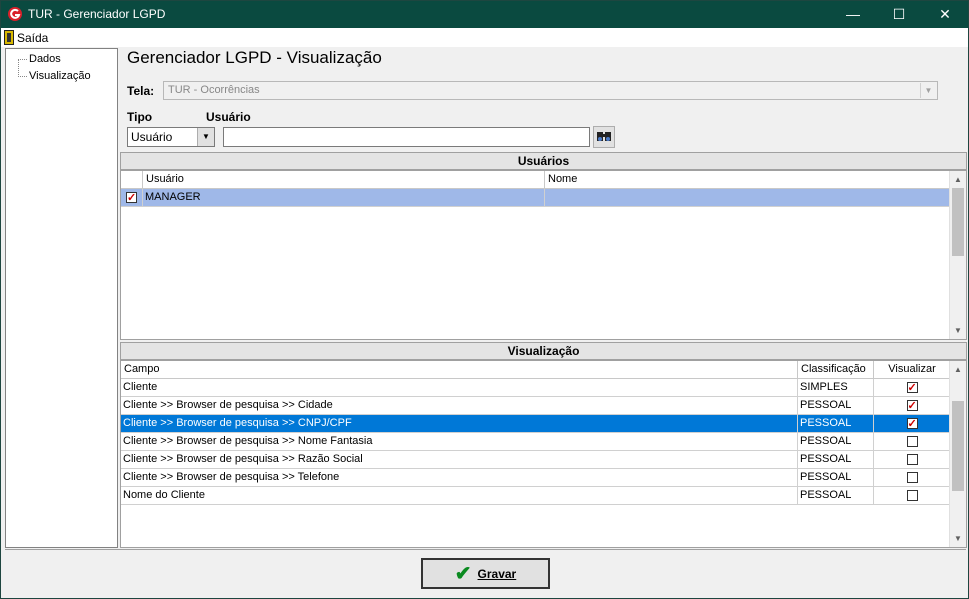 This screenshot has width=969, height=599. What do you see at coordinates (97, 14) in the screenshot?
I see `window-title: TUR - Gerenciador LGPD` at bounding box center [97, 14].